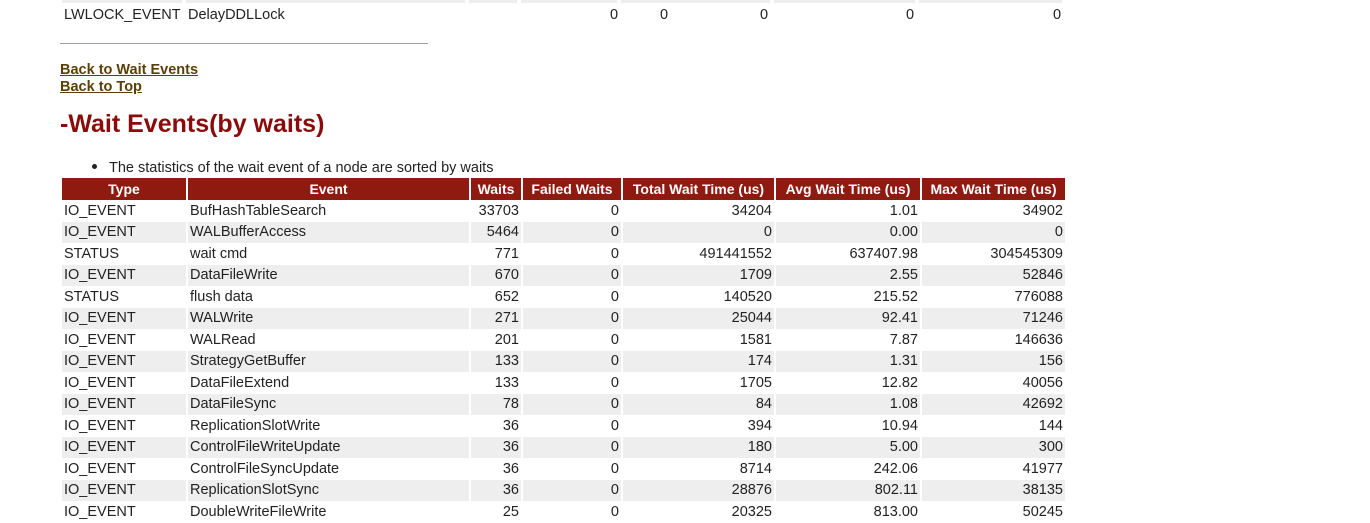  Describe the element at coordinates (848, 211) in the screenshot. I see `cell-avg-wait-time: 1.01` at that location.